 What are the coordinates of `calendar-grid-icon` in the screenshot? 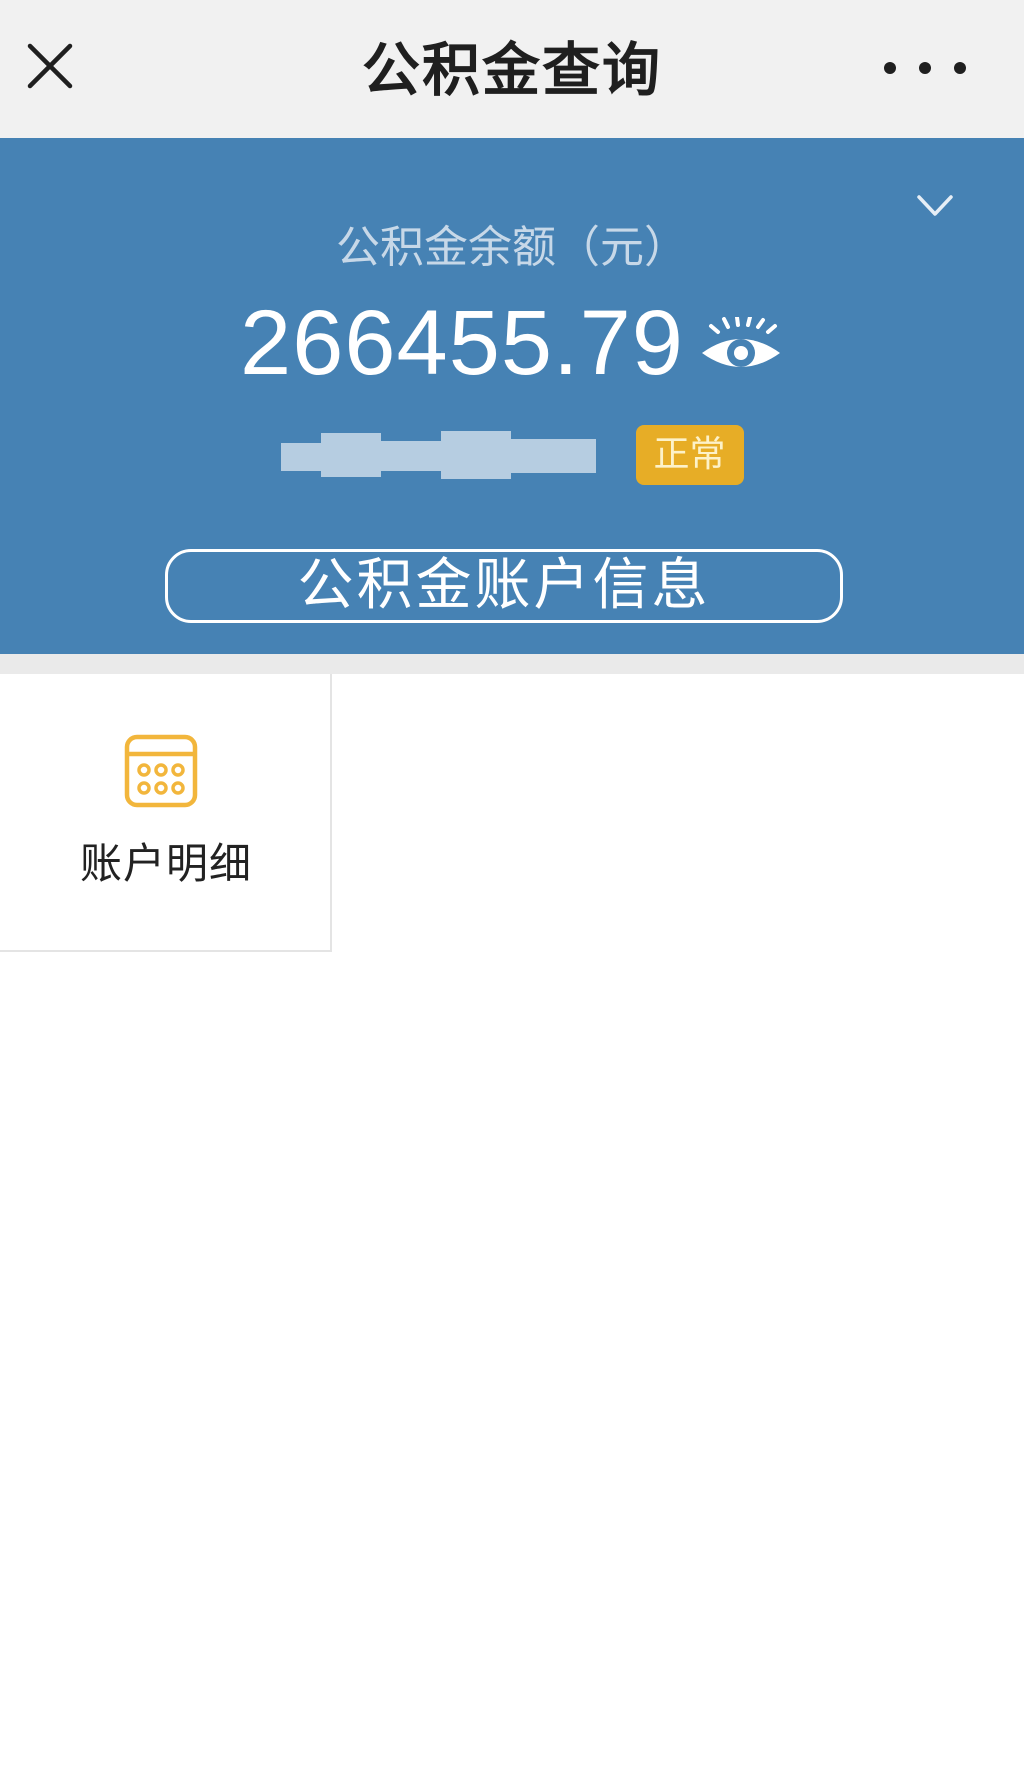 It's located at (161, 771).